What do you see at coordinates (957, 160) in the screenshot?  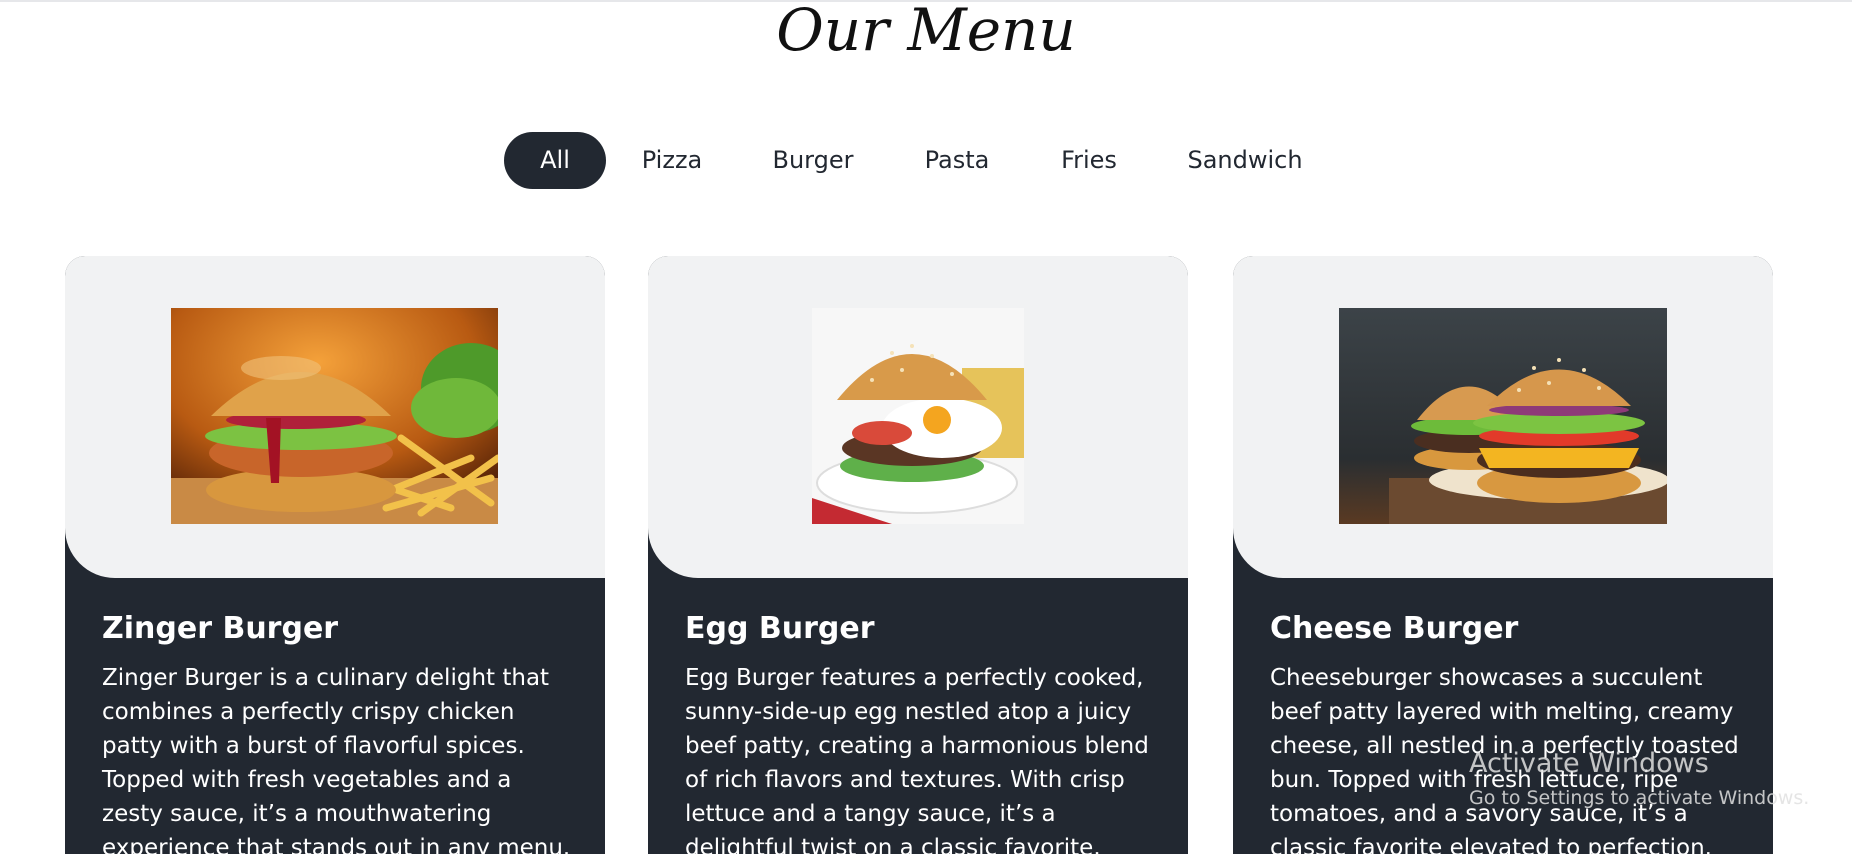 I see `filter-pasta: Pasta` at bounding box center [957, 160].